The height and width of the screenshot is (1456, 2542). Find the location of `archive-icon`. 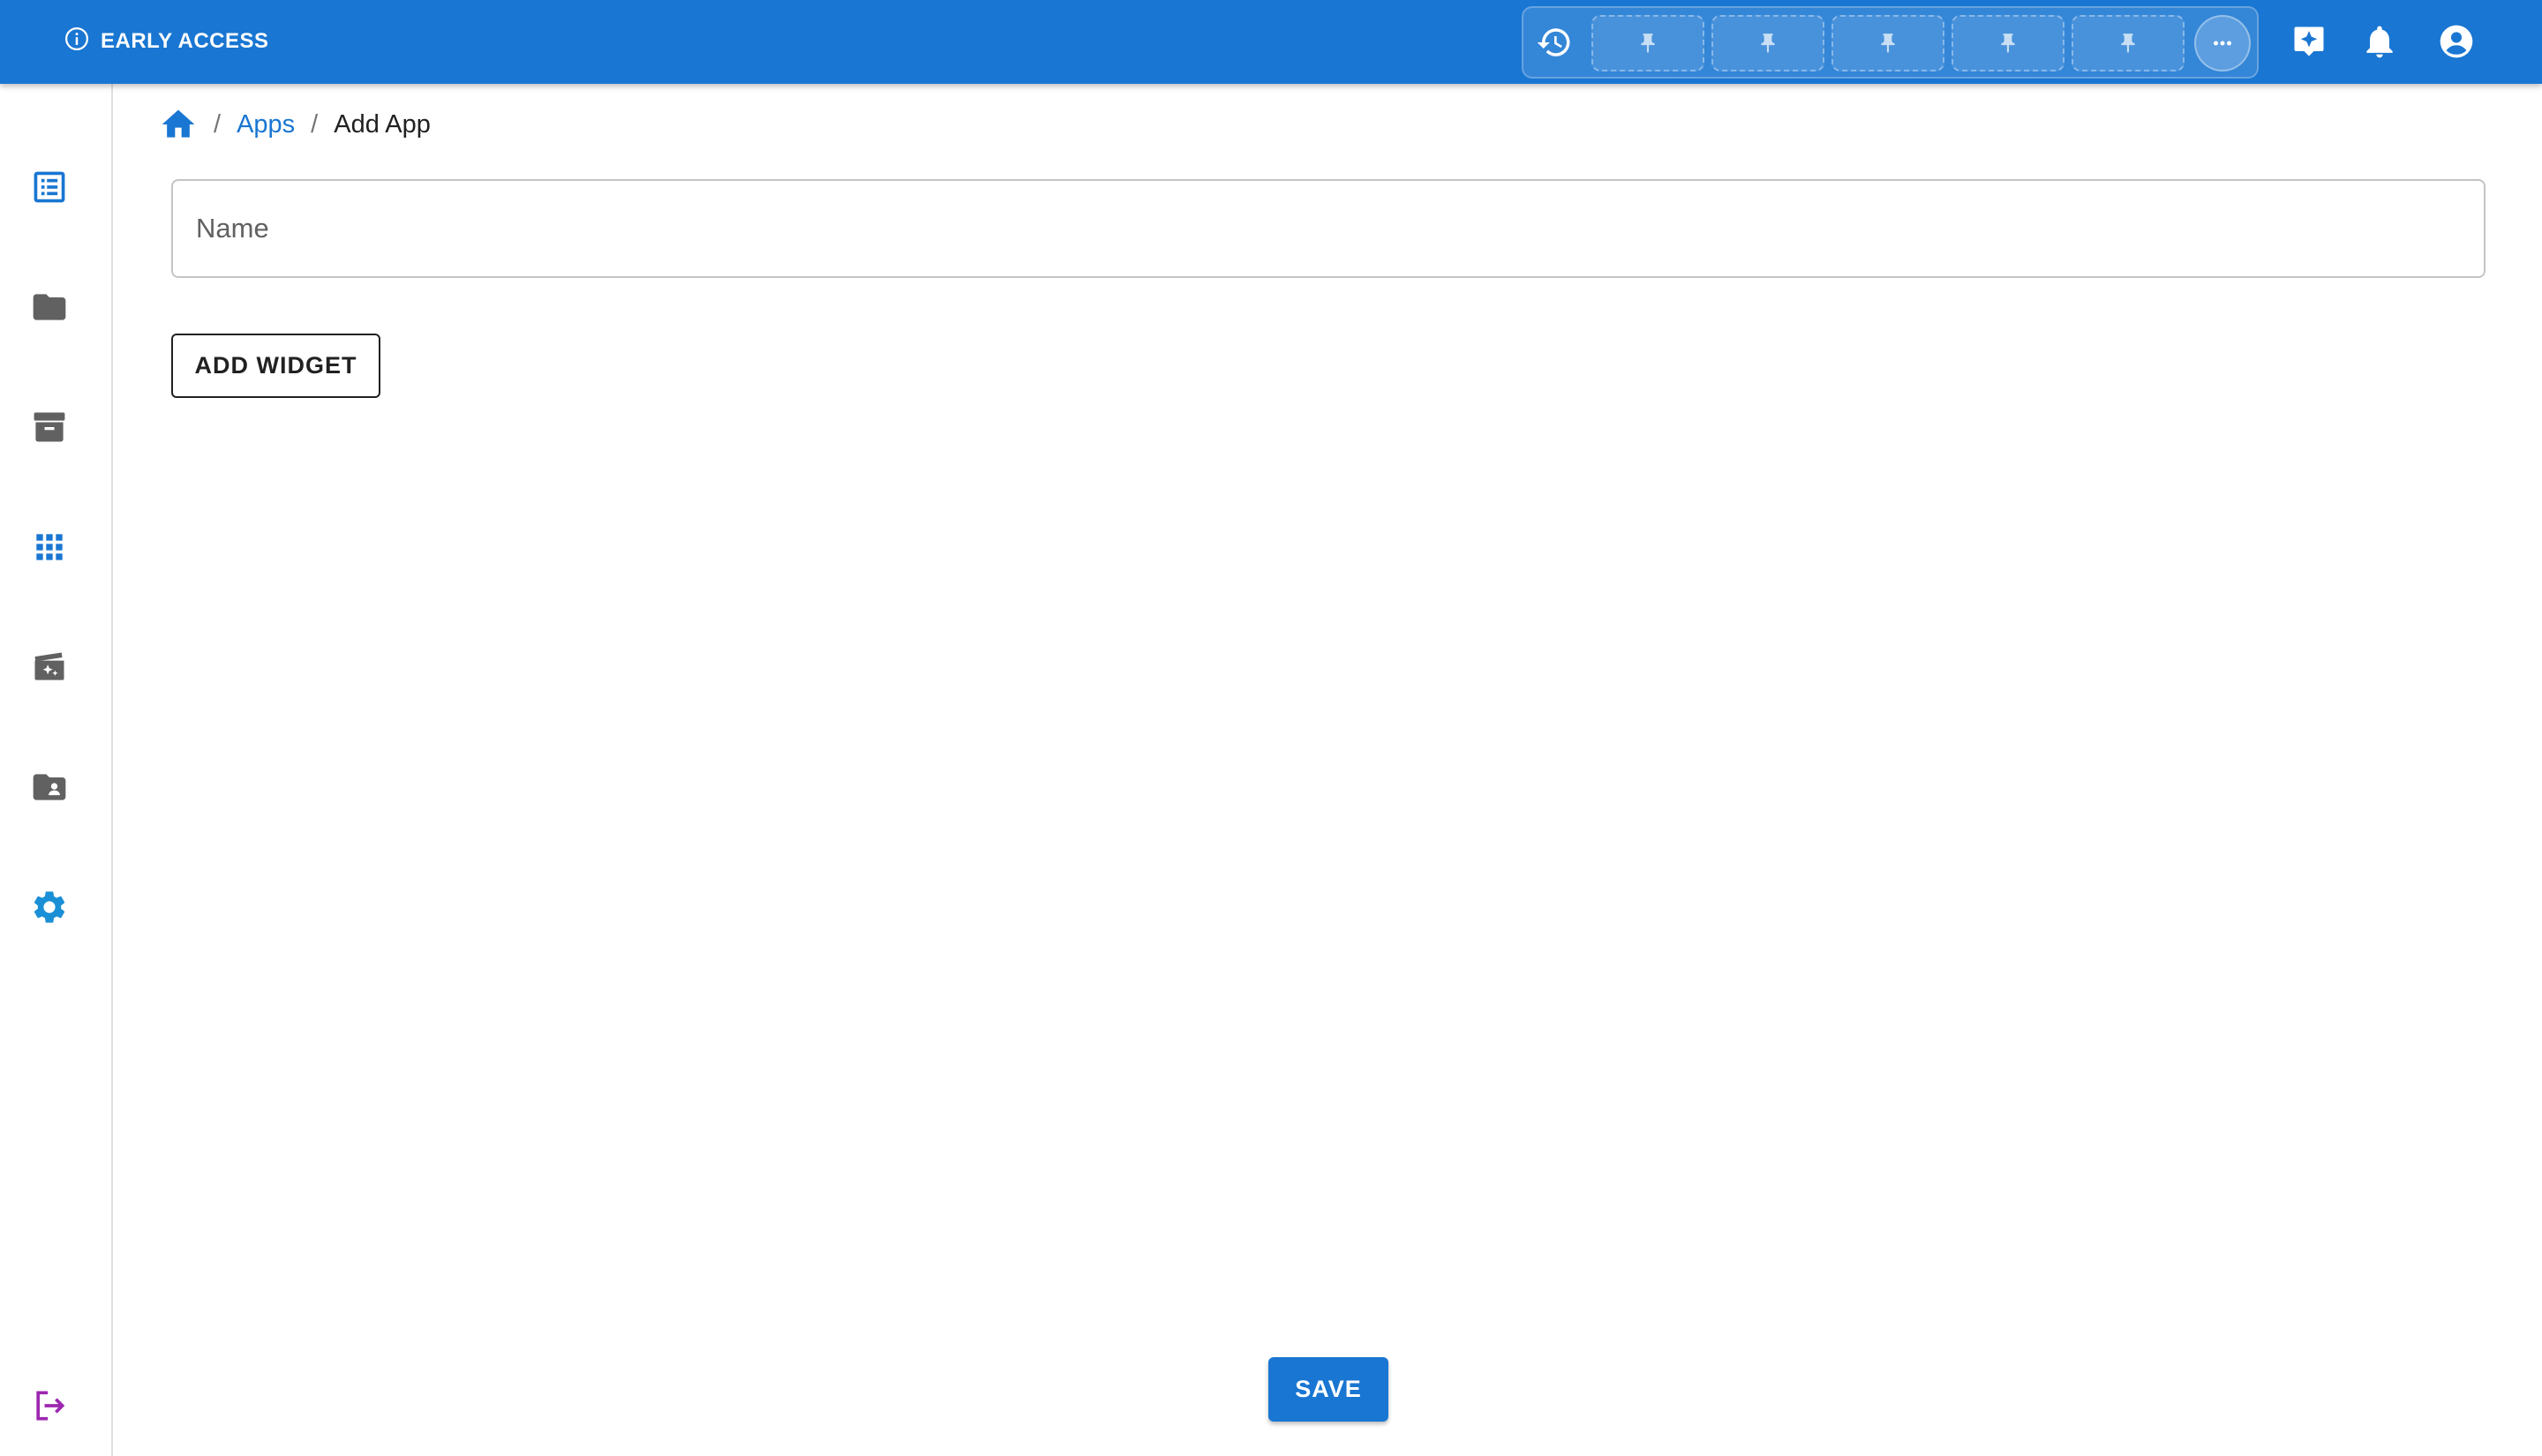

archive-icon is located at coordinates (49, 427).